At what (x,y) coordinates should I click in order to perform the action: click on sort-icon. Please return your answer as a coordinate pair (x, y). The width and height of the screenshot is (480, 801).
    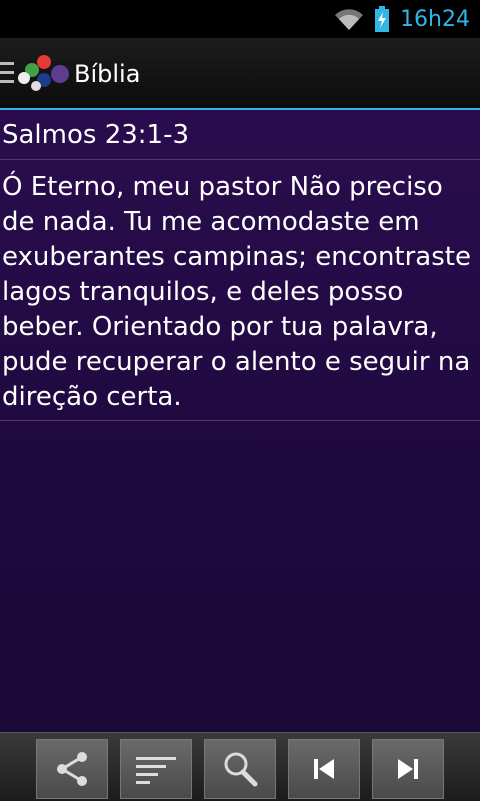
    Looking at the image, I should click on (156, 770).